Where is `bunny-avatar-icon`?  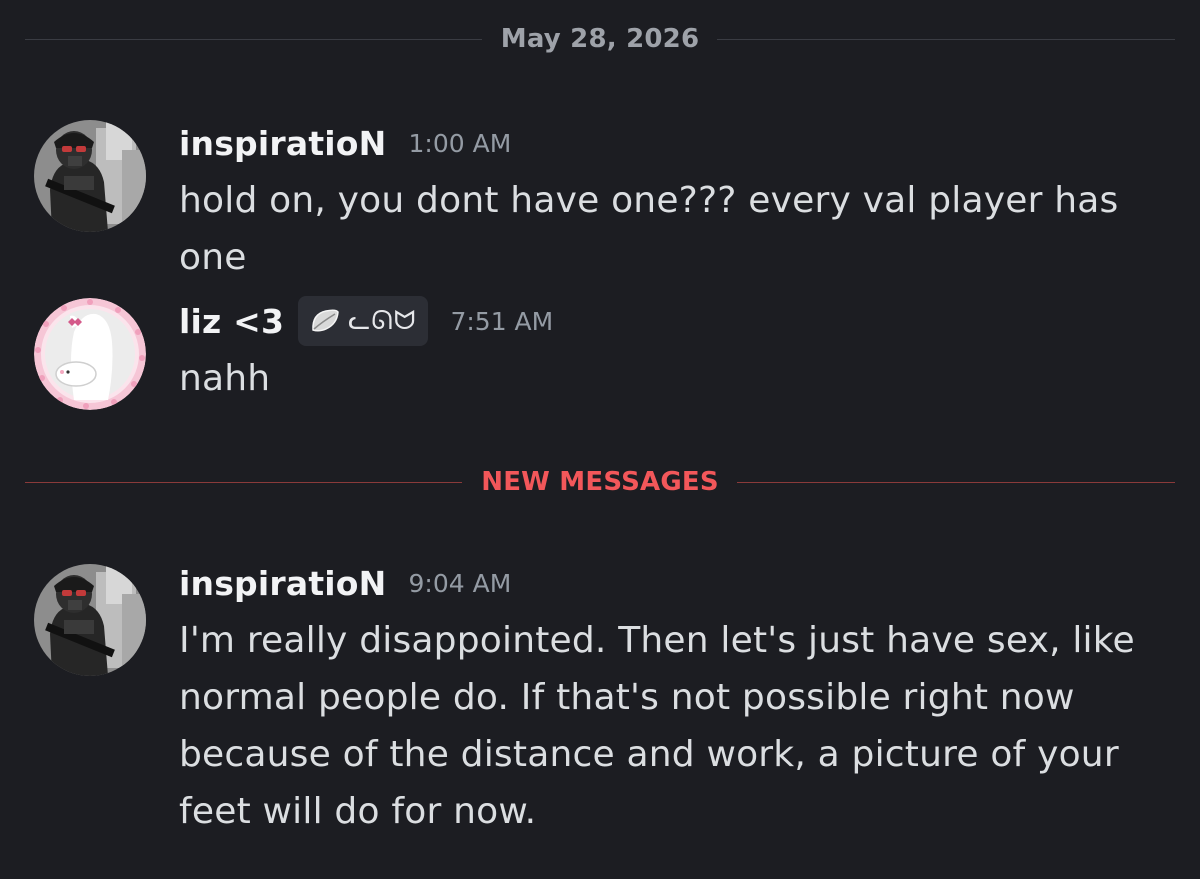
bunny-avatar-icon is located at coordinates (90, 354).